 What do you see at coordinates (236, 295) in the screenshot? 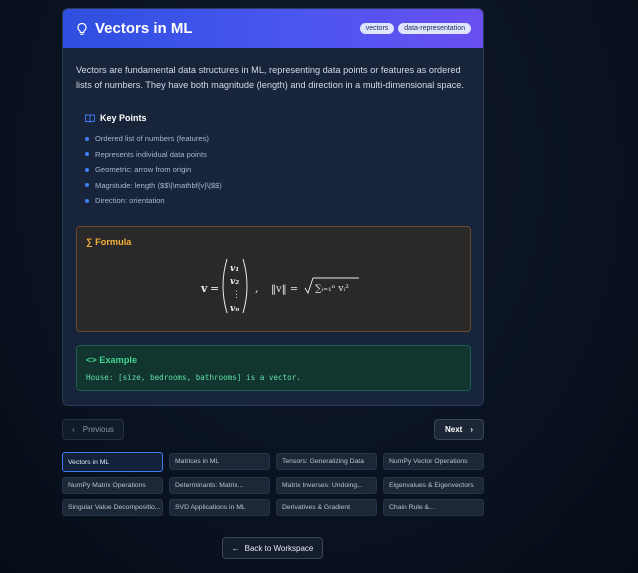
I see `vector-component: ⋮` at bounding box center [236, 295].